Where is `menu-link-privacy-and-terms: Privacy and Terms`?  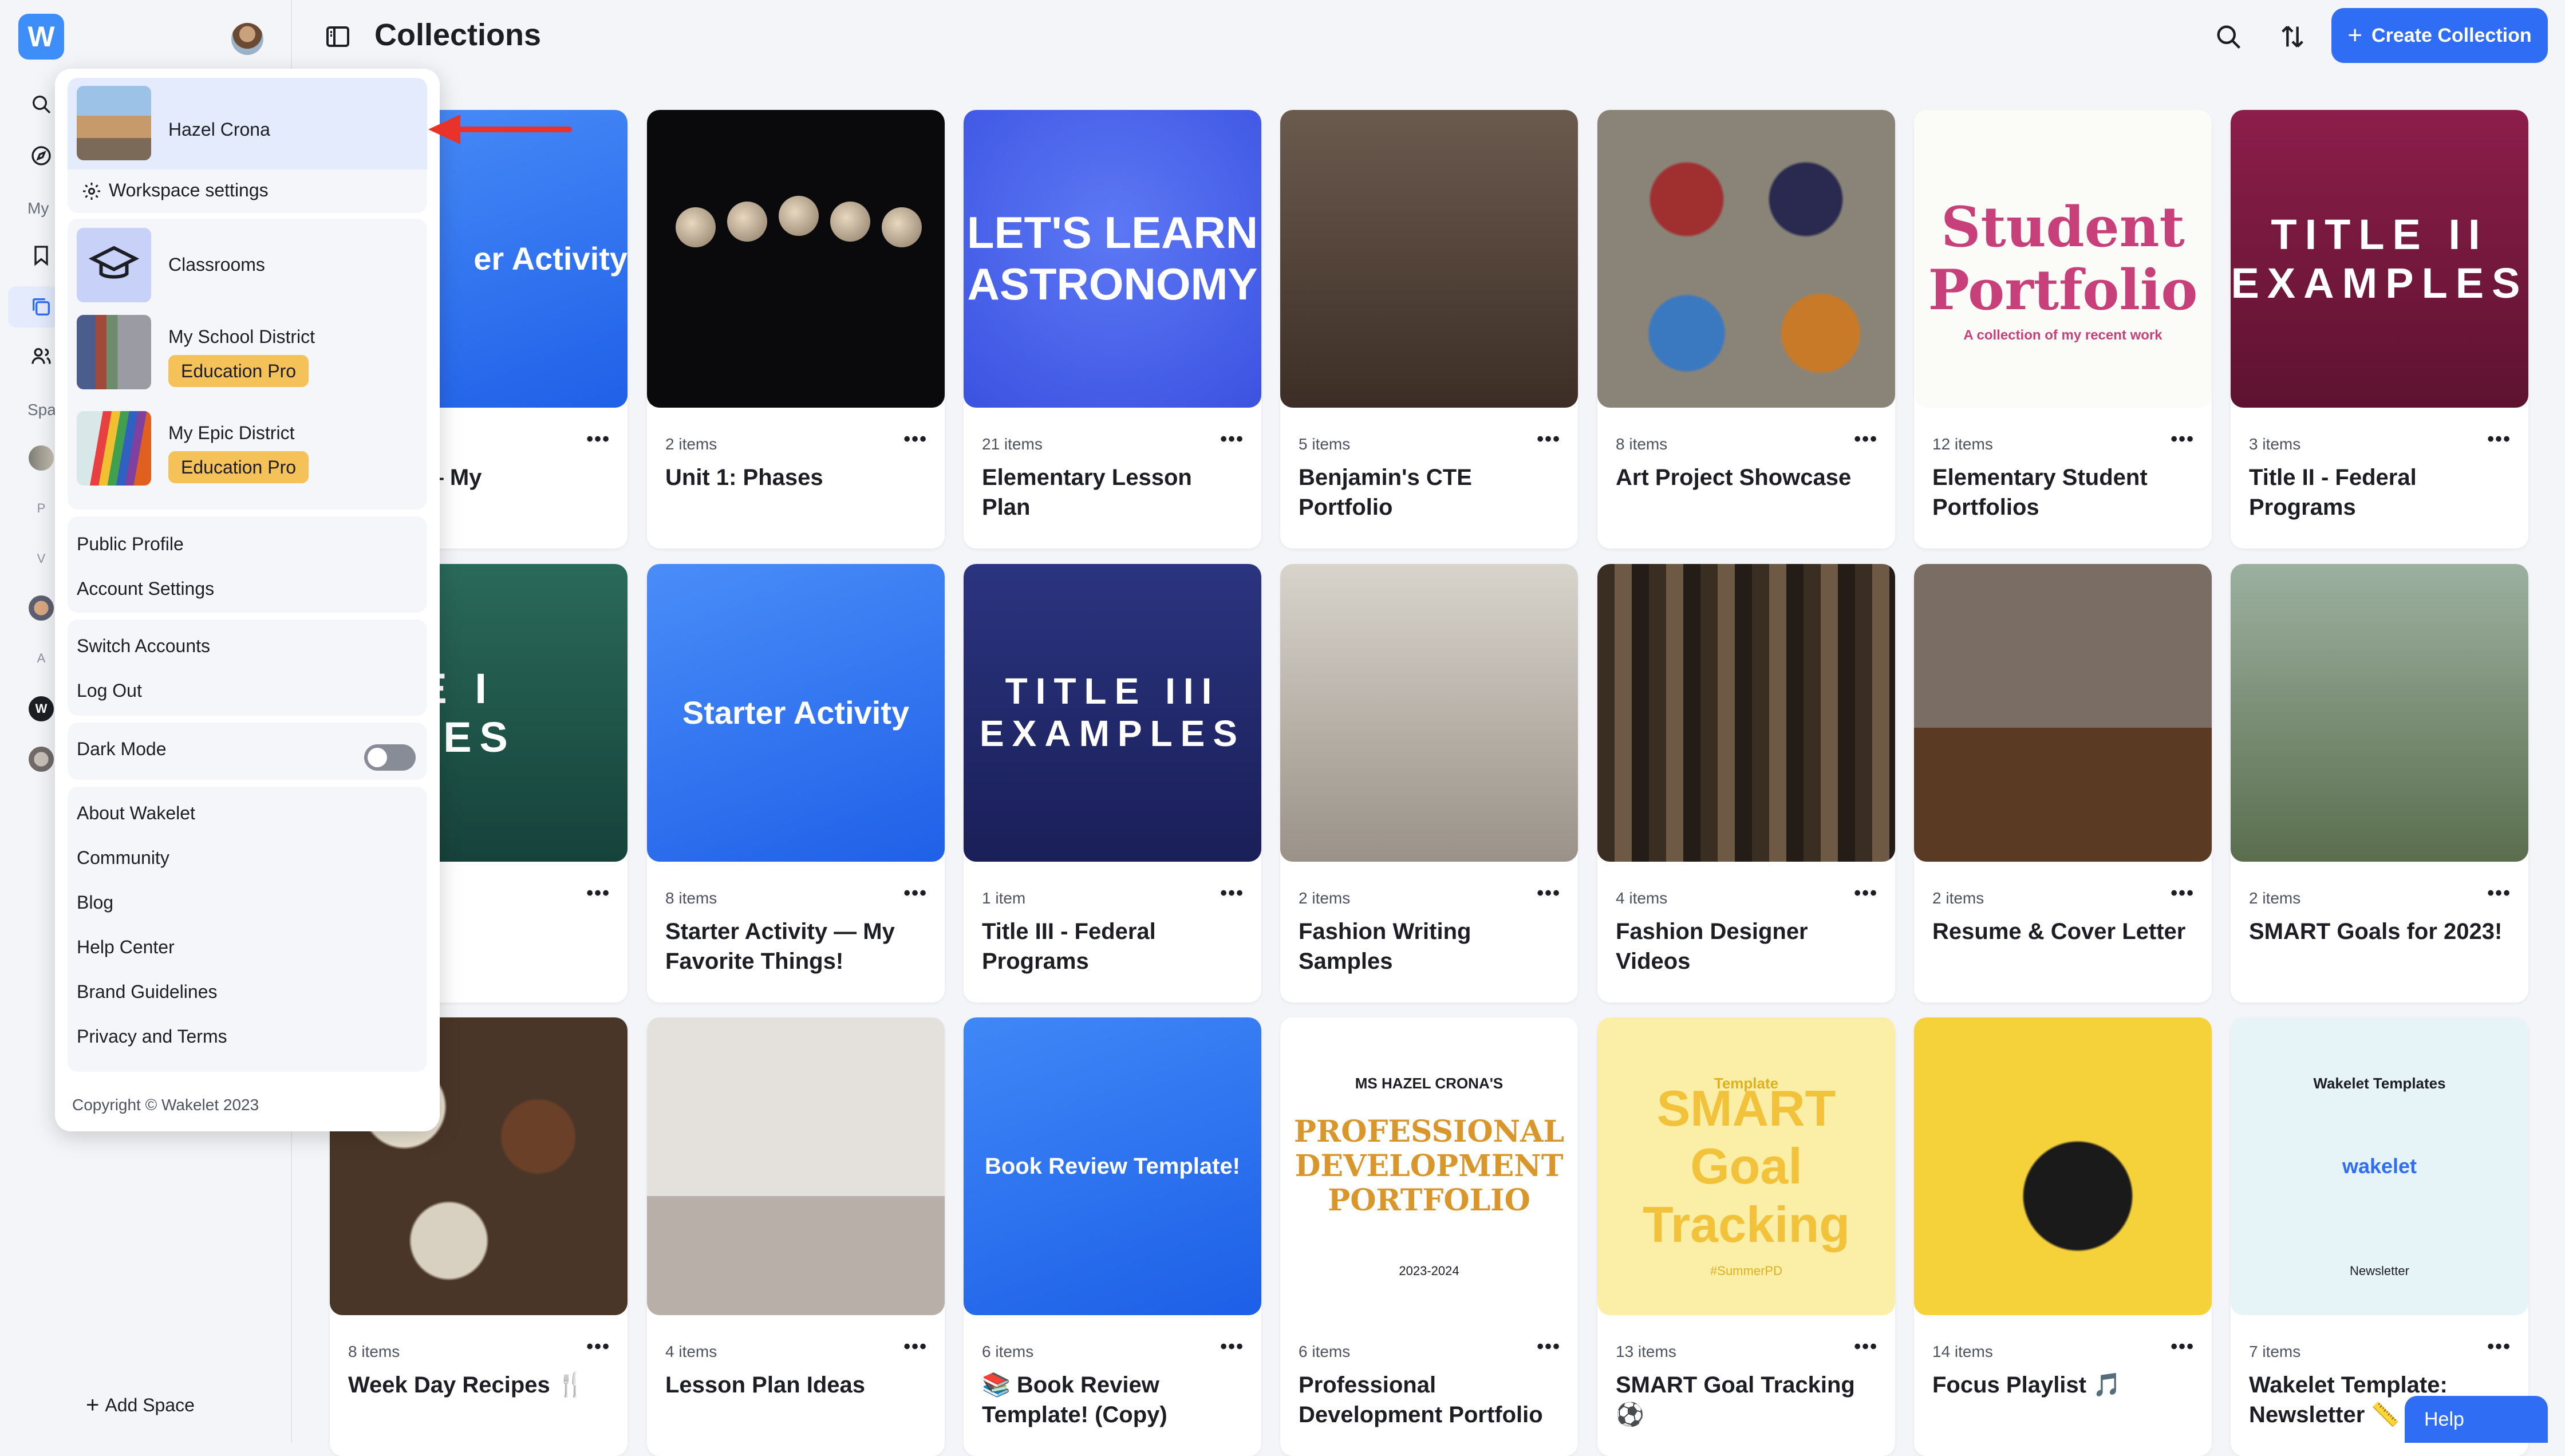
menu-link-privacy-and-terms: Privacy and Terms is located at coordinates (152, 1036).